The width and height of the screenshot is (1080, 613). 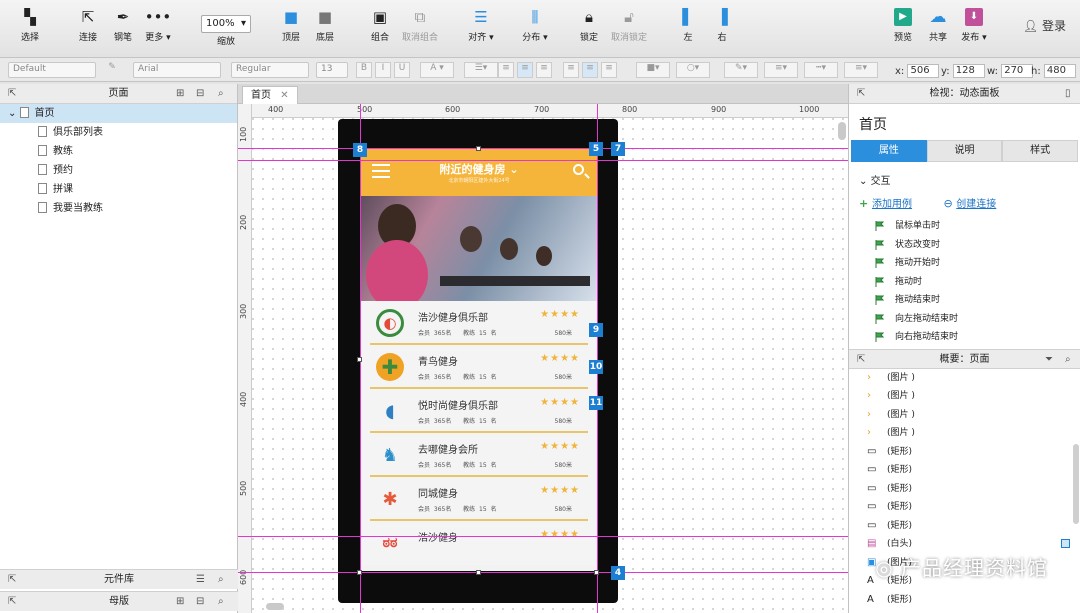 I want to click on master-header: ⇱ 母版 ⊞ ⊟ ⌕, so click(x=119, y=601).